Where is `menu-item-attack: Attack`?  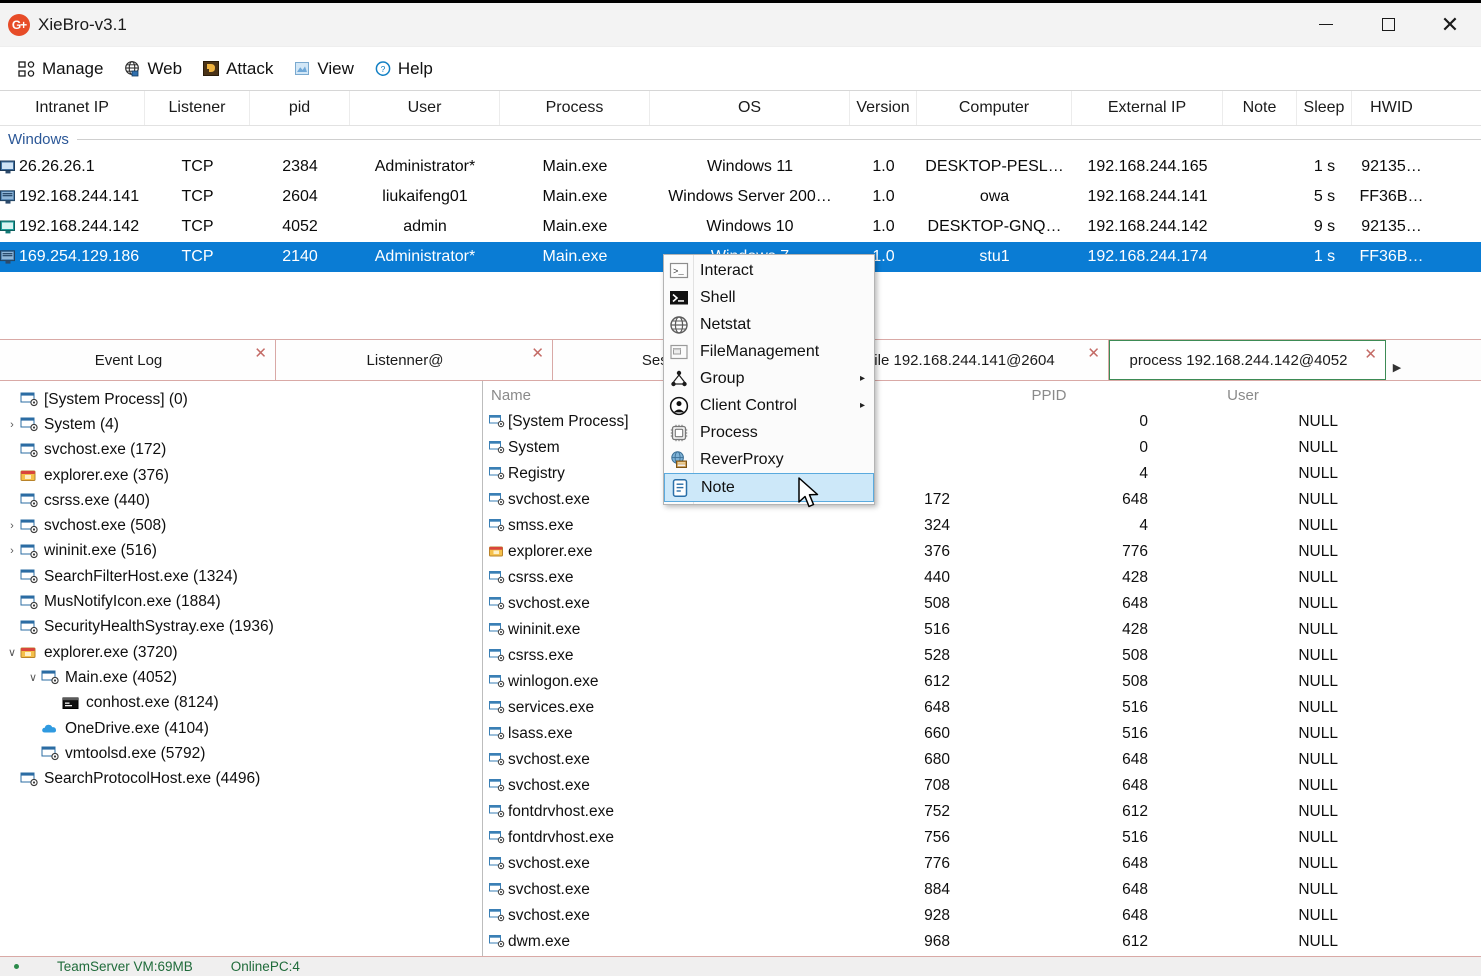 menu-item-attack: Attack is located at coordinates (237, 69).